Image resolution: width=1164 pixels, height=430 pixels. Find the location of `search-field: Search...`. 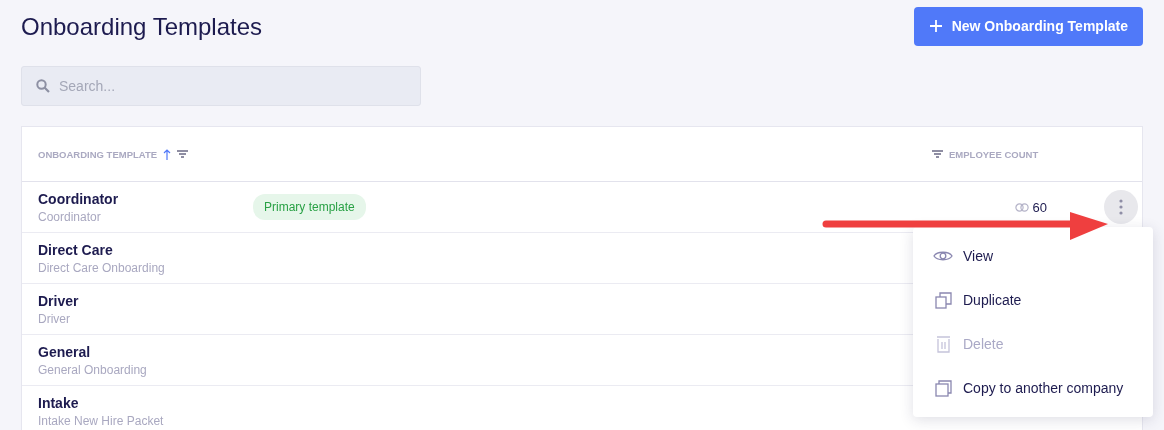

search-field: Search... is located at coordinates (221, 86).